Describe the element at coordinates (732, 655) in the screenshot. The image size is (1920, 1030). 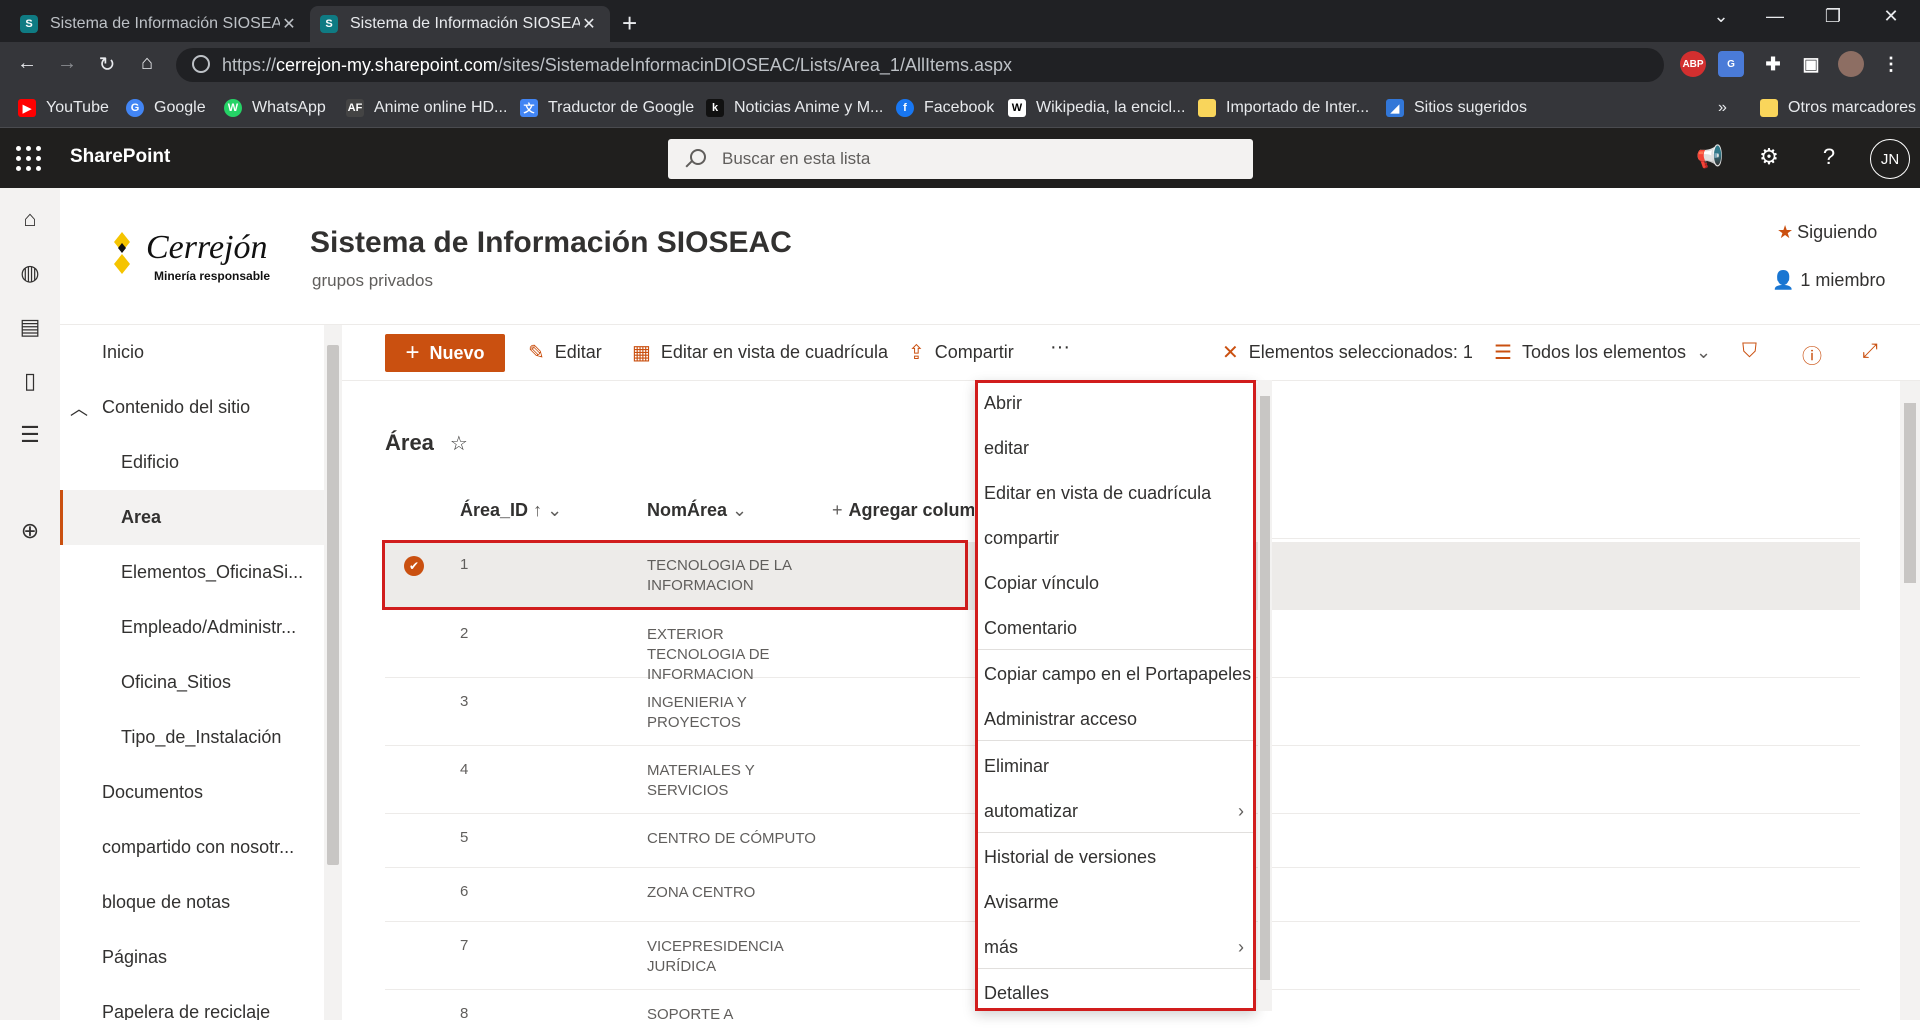
I see `cell-area-name: EXTERIOR TECNOLOGIA DE INFORMACION` at that location.